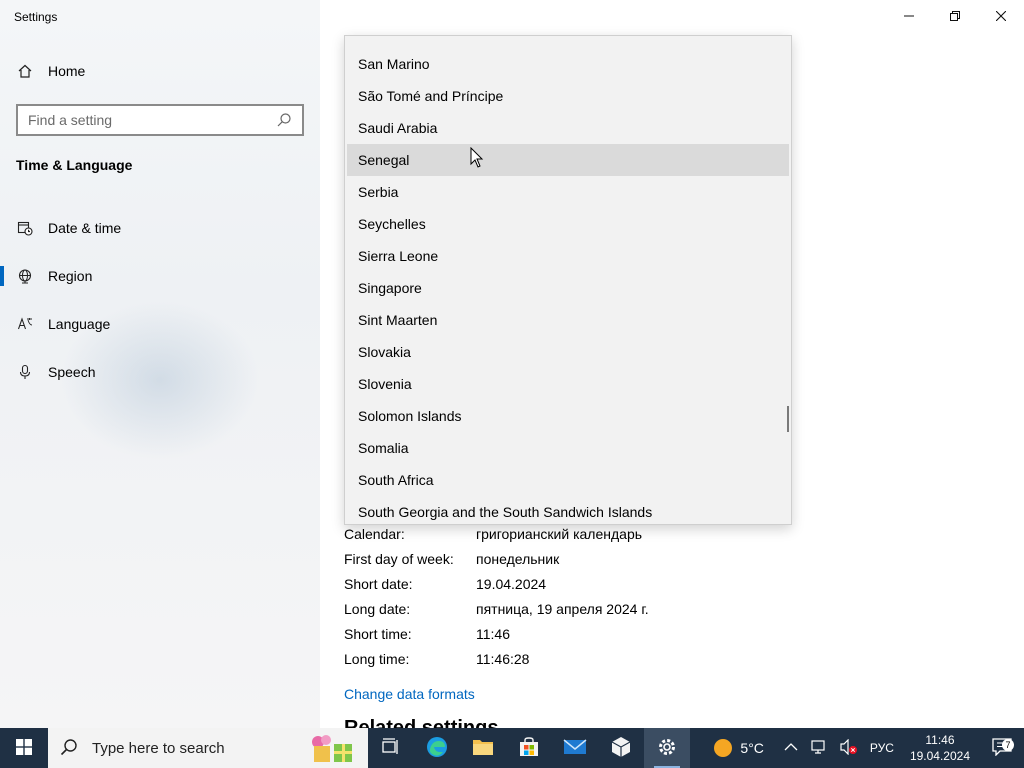 The height and width of the screenshot is (768, 1024). Describe the element at coordinates (568, 224) in the screenshot. I see `dropdown-option: Seychelles` at that location.